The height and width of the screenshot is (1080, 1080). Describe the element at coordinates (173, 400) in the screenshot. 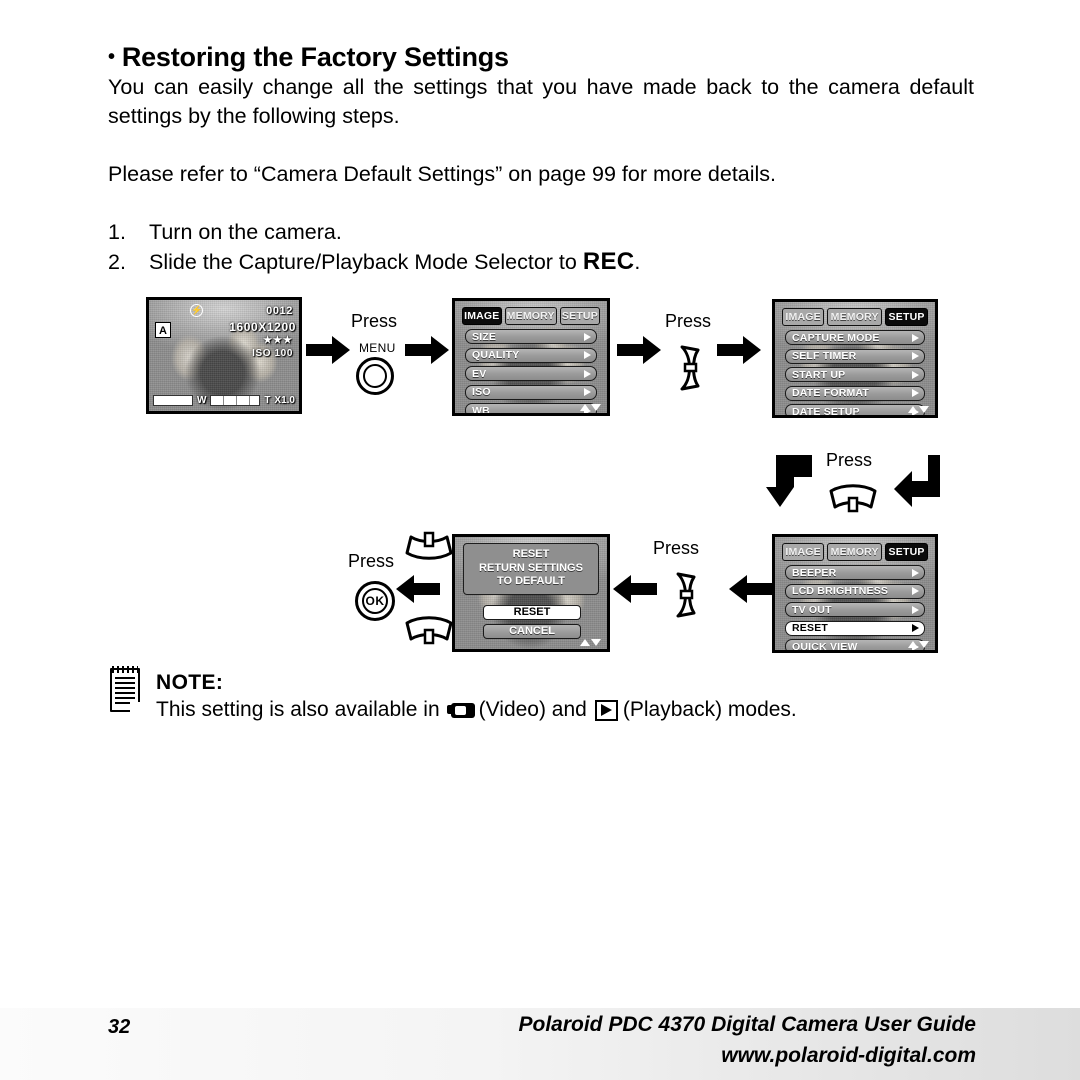

I see `battery-indicator` at that location.